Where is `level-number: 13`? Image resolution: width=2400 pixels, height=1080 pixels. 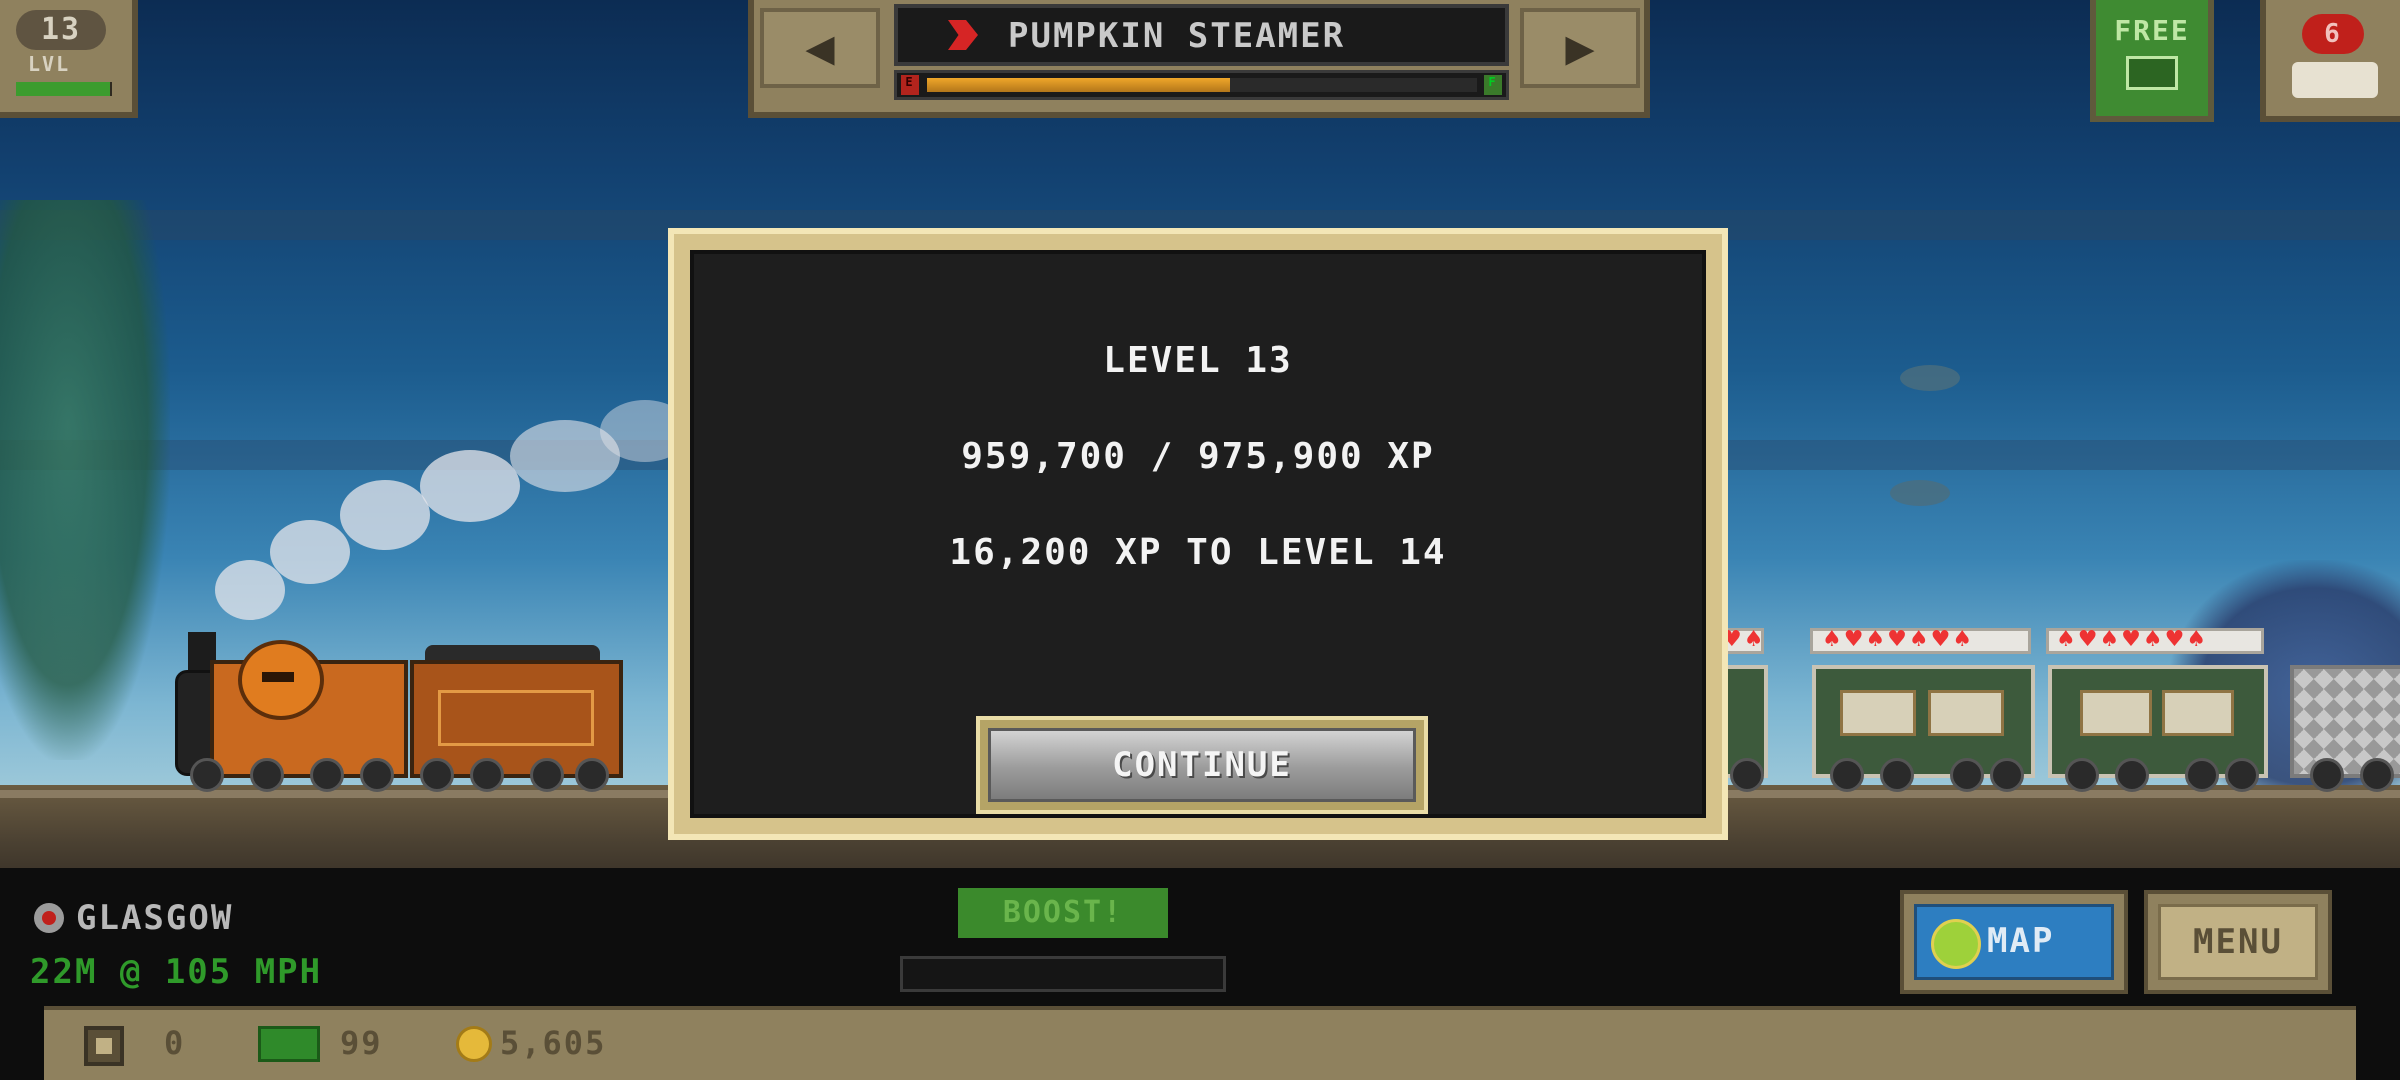 level-number: 13 is located at coordinates (61, 30).